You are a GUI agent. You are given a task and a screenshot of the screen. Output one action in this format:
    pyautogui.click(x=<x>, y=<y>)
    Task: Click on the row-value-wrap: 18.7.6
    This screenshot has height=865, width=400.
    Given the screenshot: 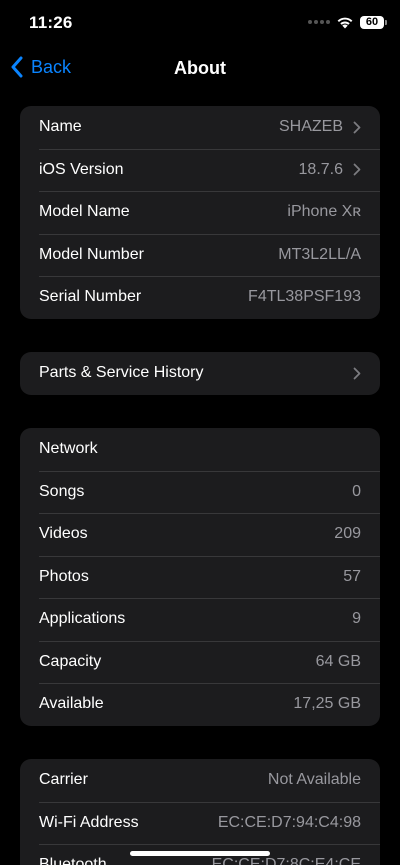 What is the action you would take?
    pyautogui.click(x=330, y=170)
    